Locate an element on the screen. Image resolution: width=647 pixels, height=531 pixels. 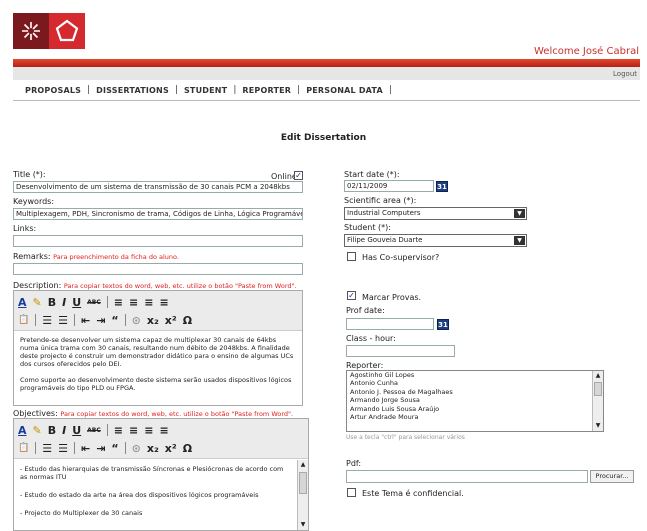
reporter-option: Armando Jorge Sousa is located at coordinates (475, 400).